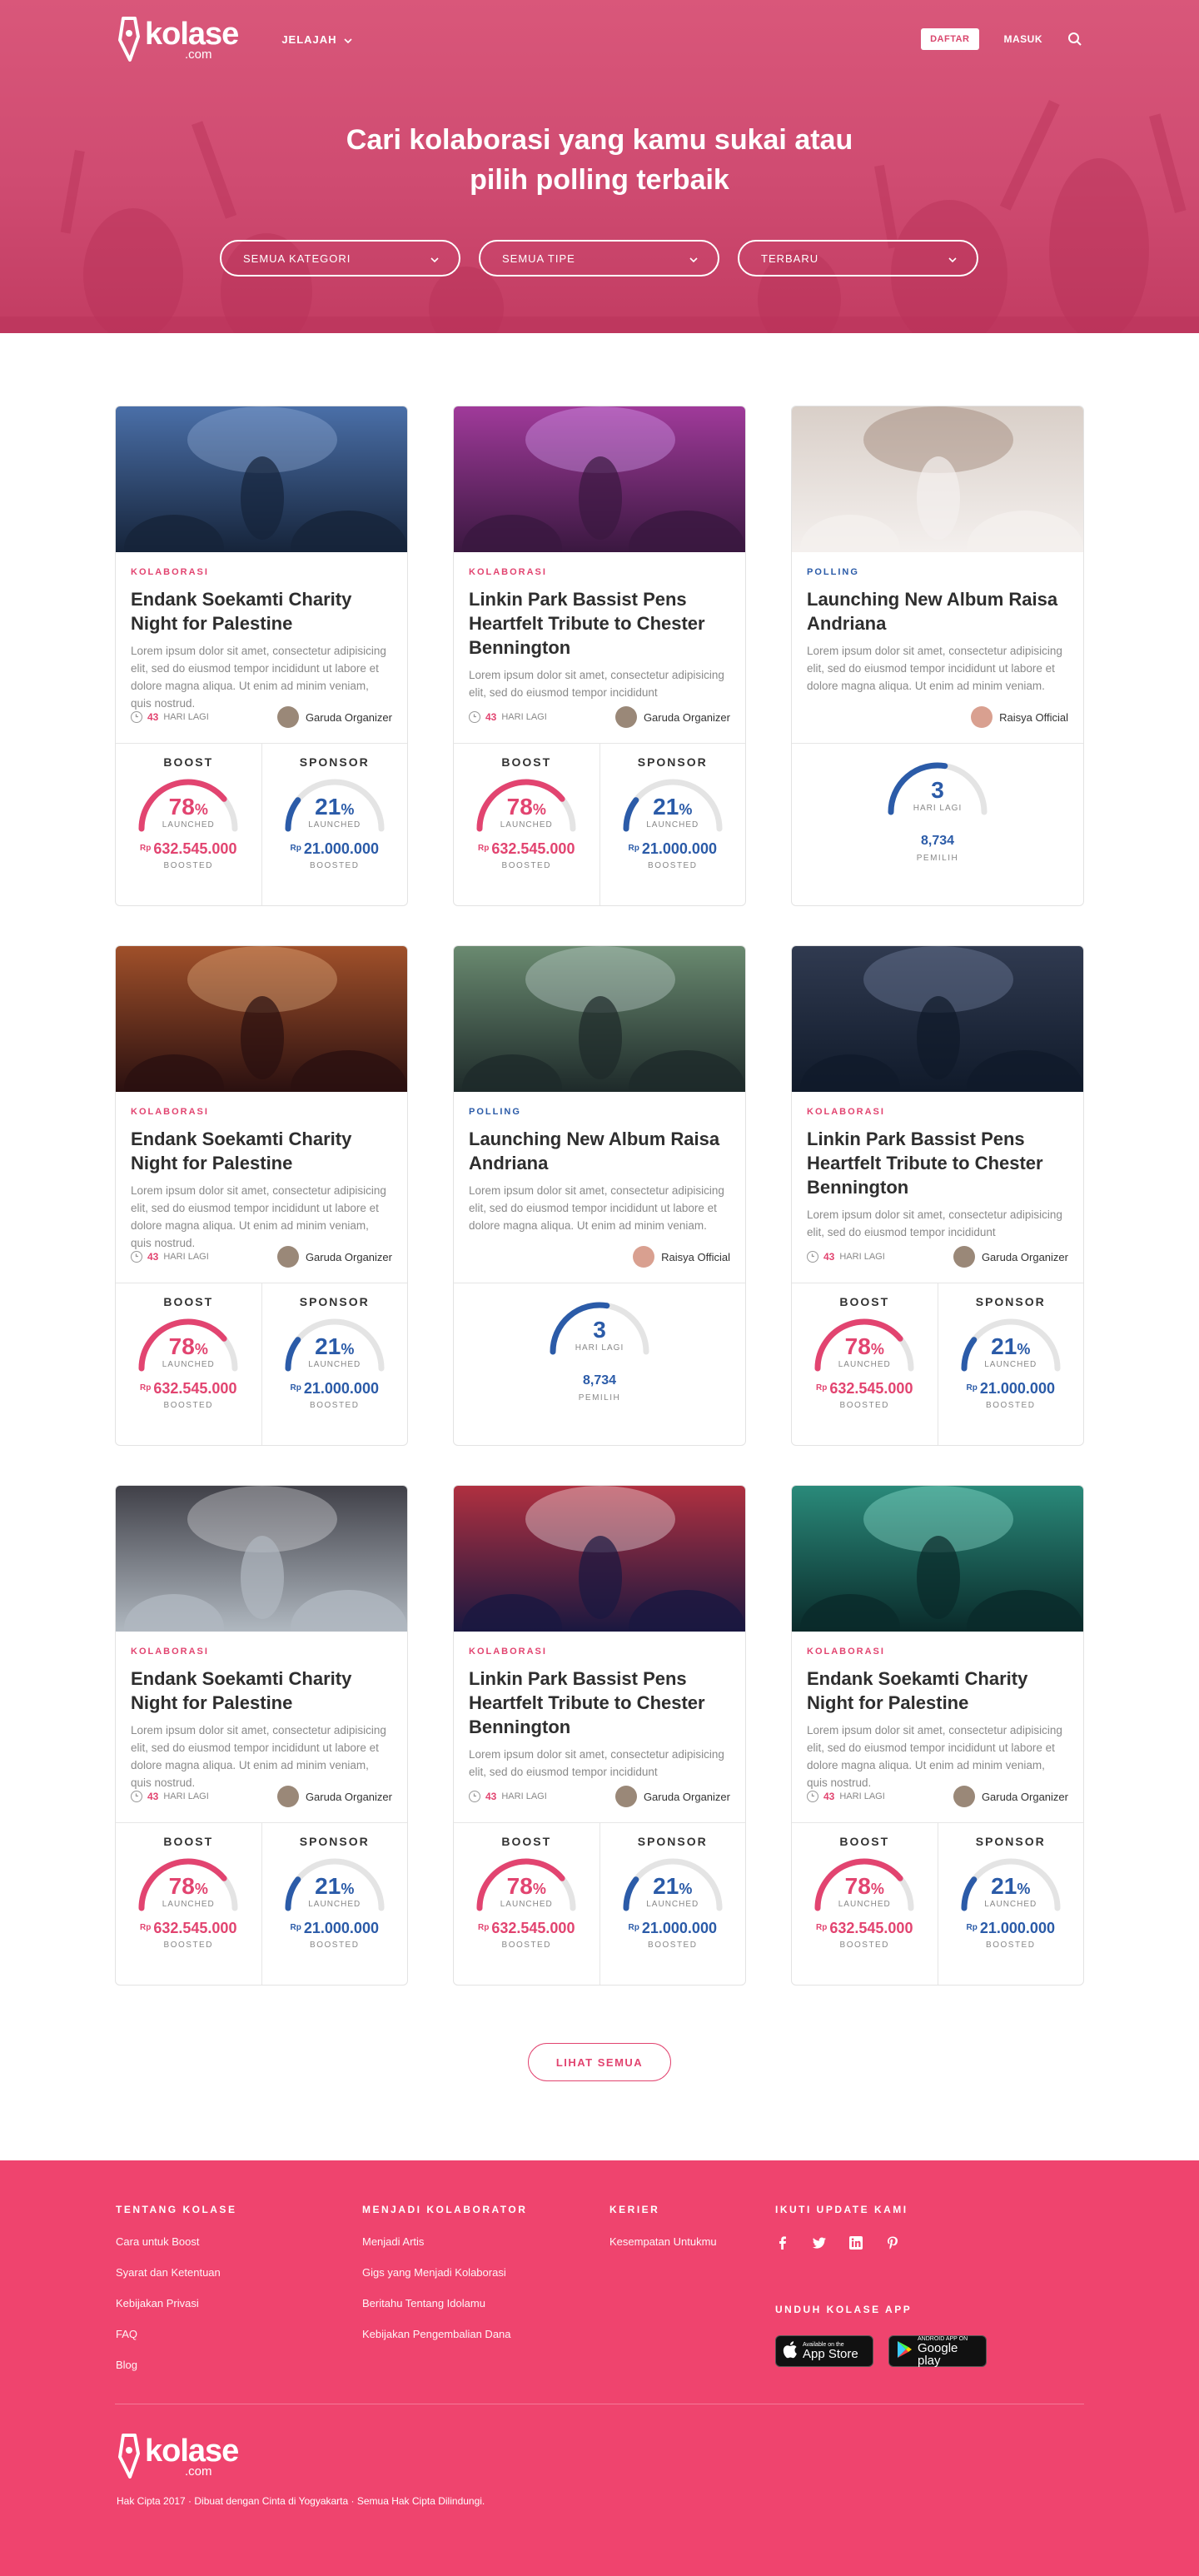 Image resolution: width=1199 pixels, height=2576 pixels. Describe the element at coordinates (892, 2242) in the screenshot. I see `pinterest-icon` at that location.